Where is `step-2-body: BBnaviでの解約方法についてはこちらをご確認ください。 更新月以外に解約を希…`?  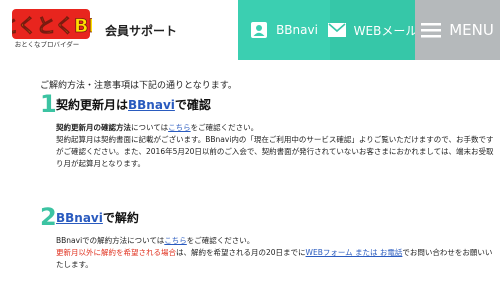
step-2-body: BBnaviでの解約方法についてはこちらをご確認ください。 更新月以外に解約を希… is located at coordinates (274, 253).